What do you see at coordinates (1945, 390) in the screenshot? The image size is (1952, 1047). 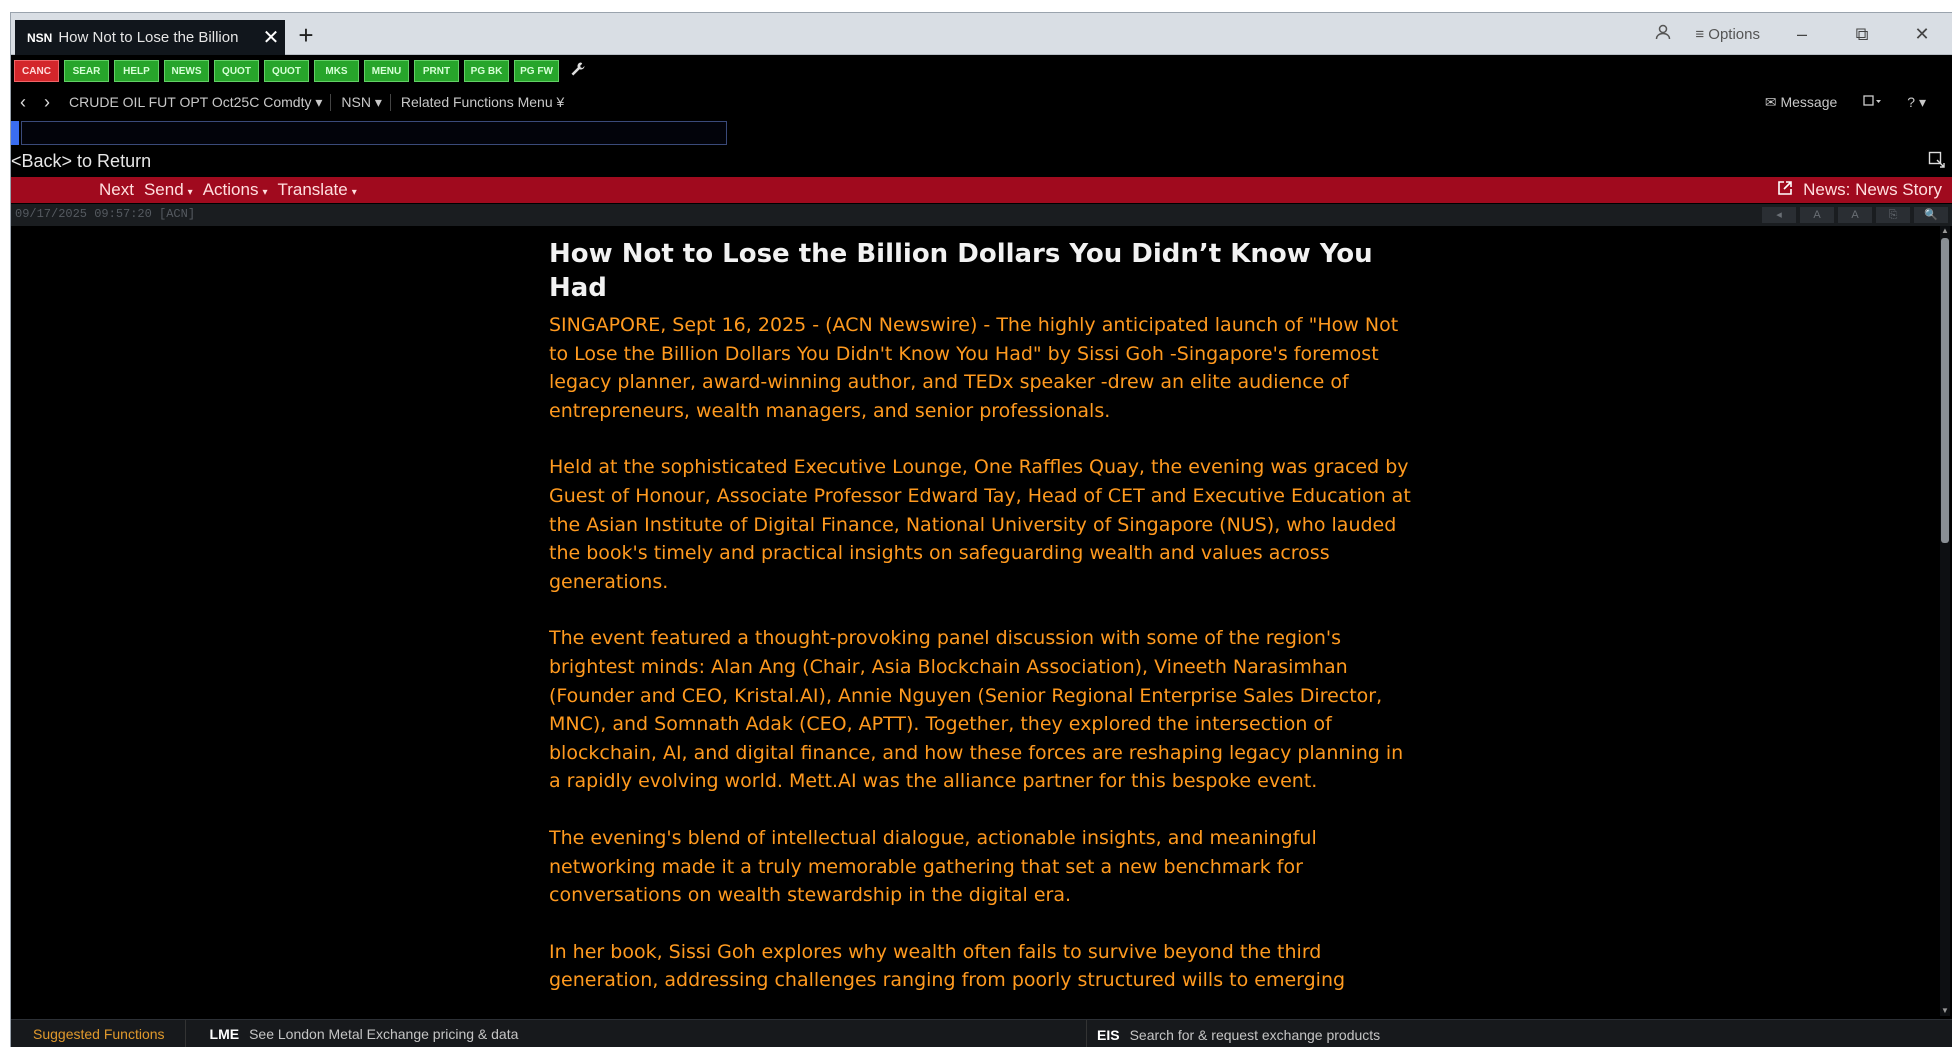 I see `scroll-thumb` at bounding box center [1945, 390].